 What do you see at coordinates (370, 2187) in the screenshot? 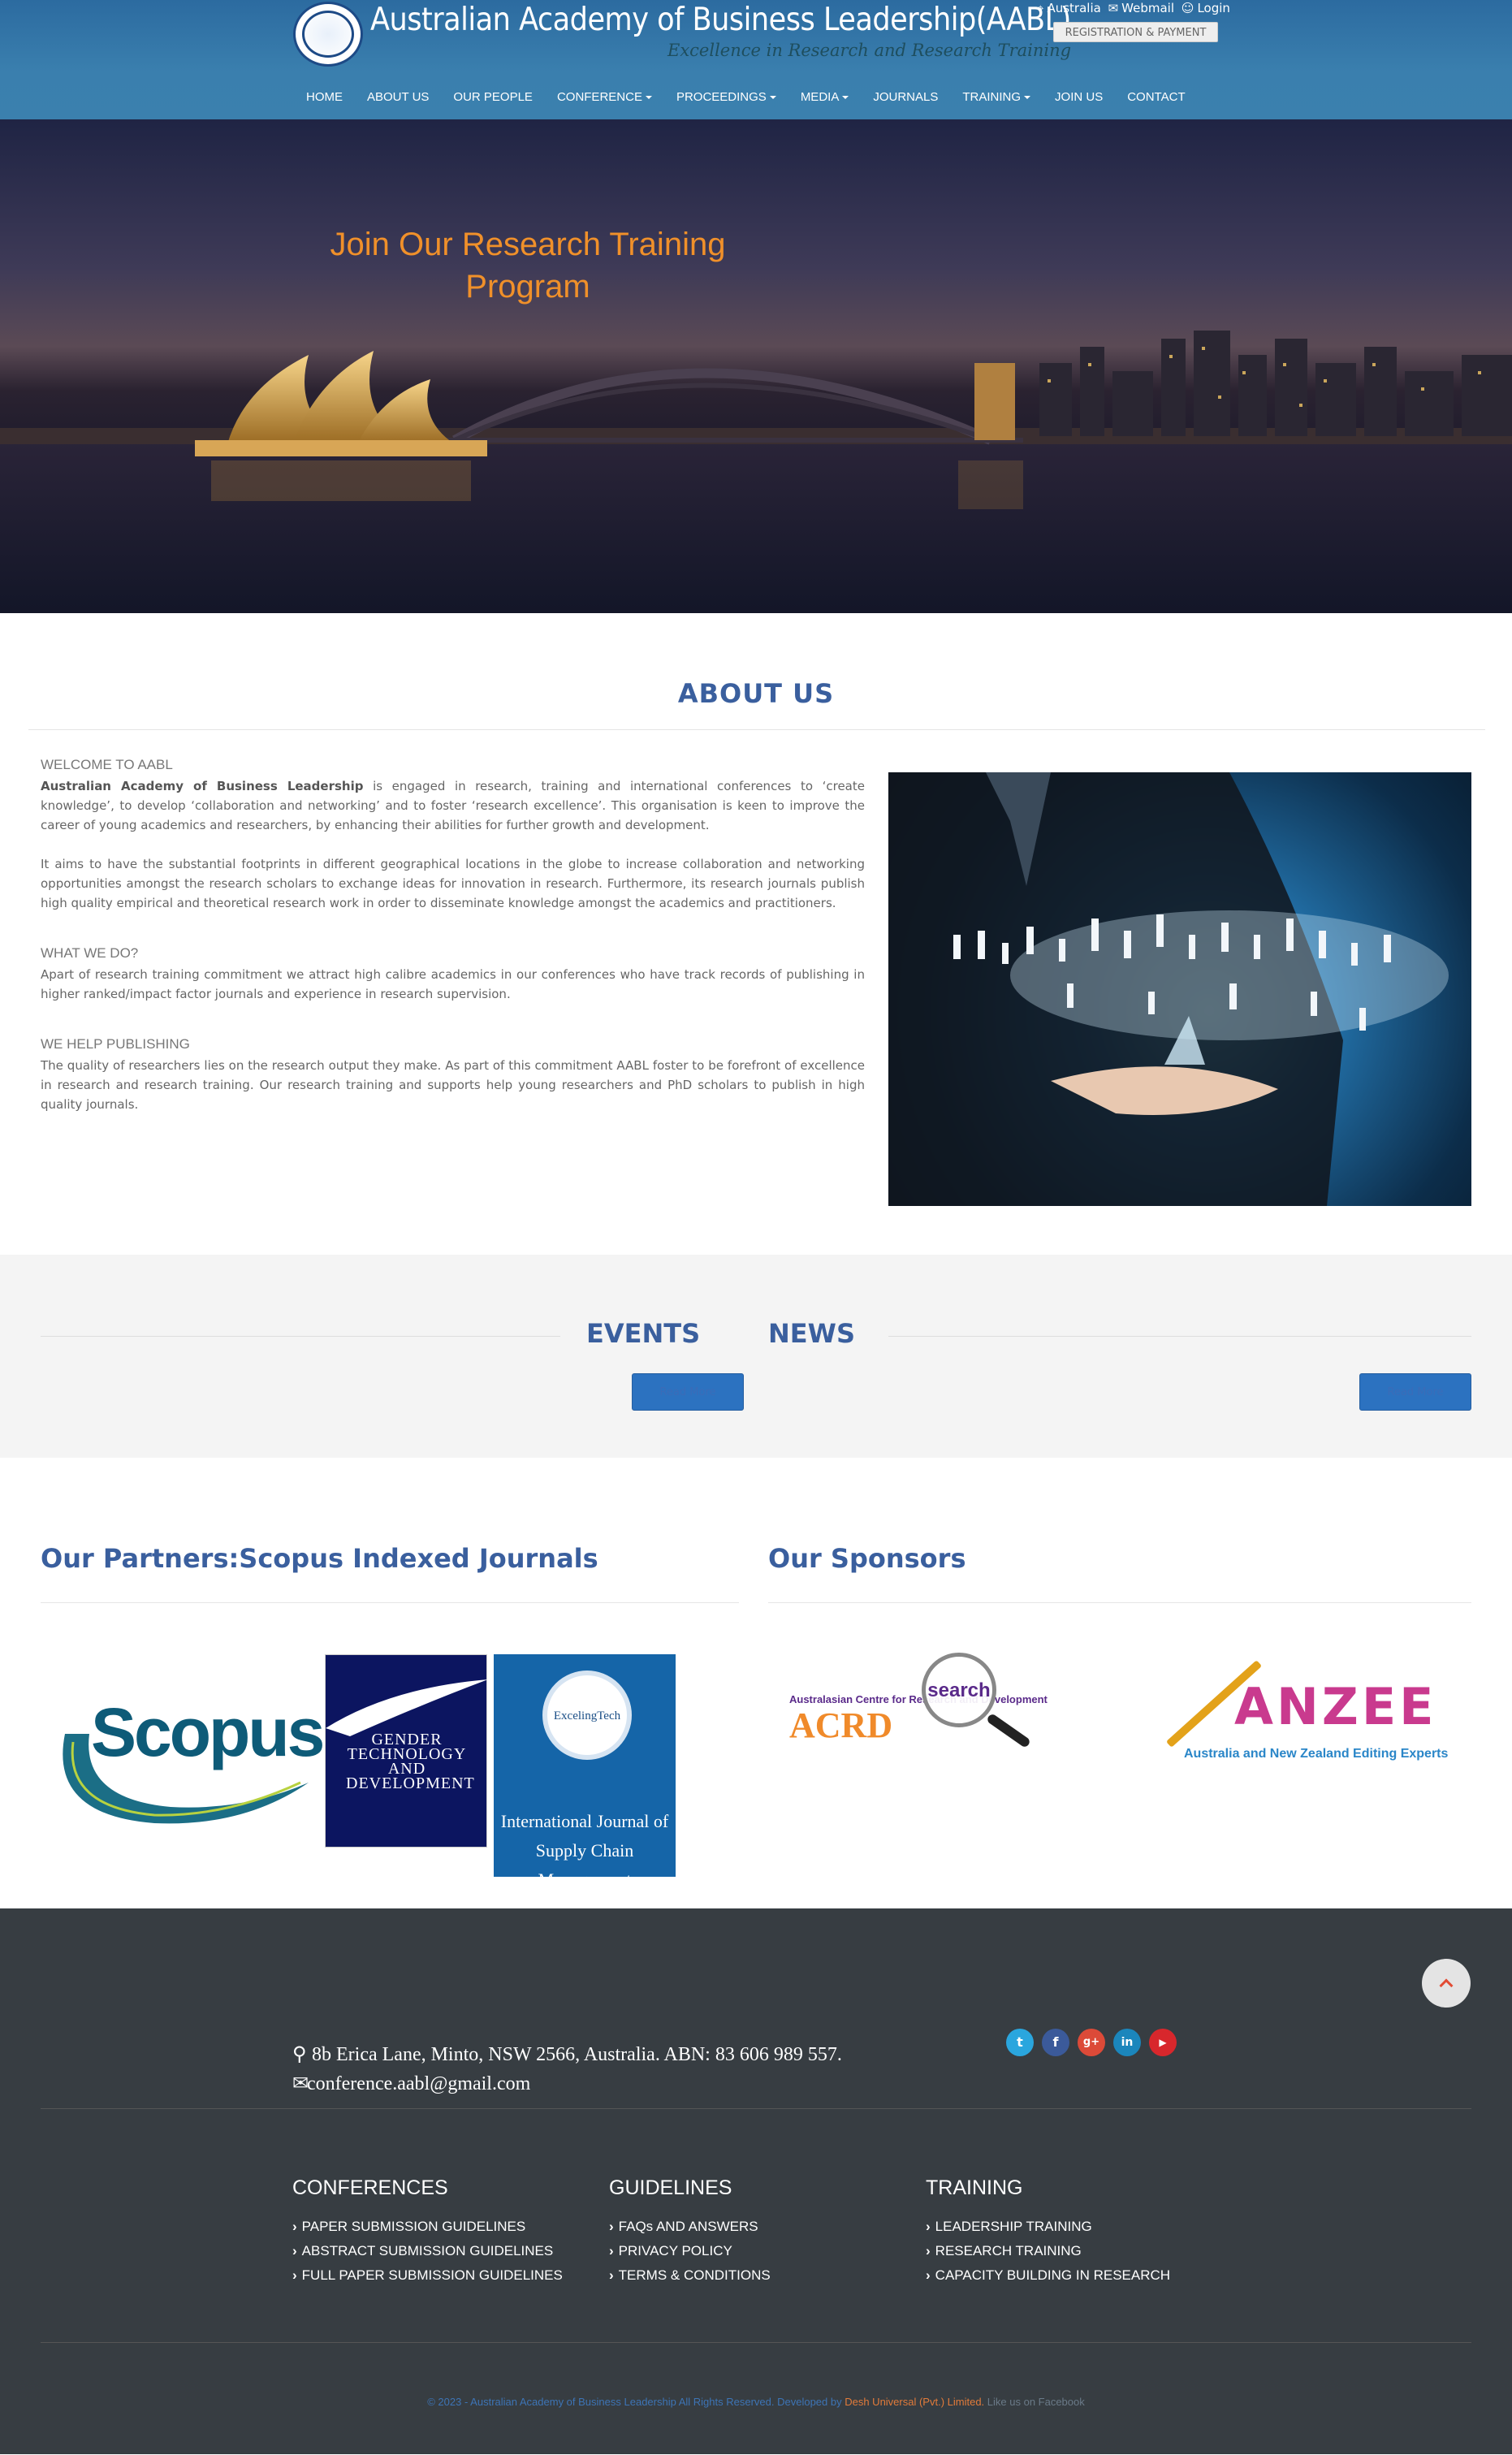
I see `footer-heading: CONFERENCES` at bounding box center [370, 2187].